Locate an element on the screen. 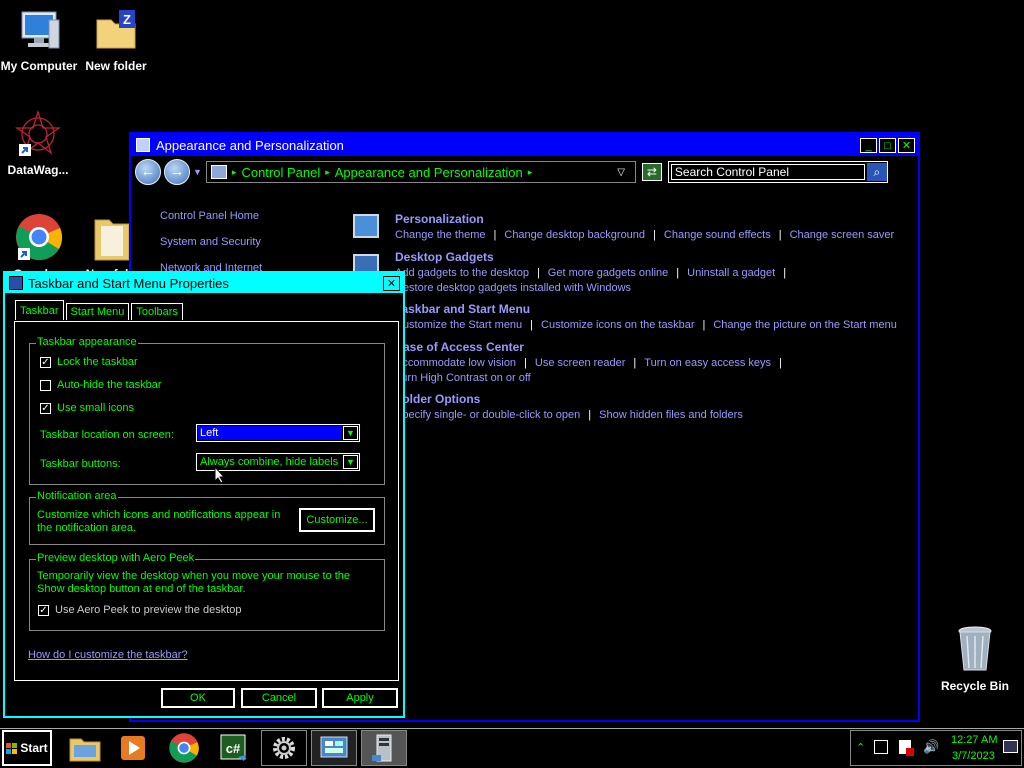  link-get-more-gadgets: Get more gadgets online is located at coordinates (608, 273).